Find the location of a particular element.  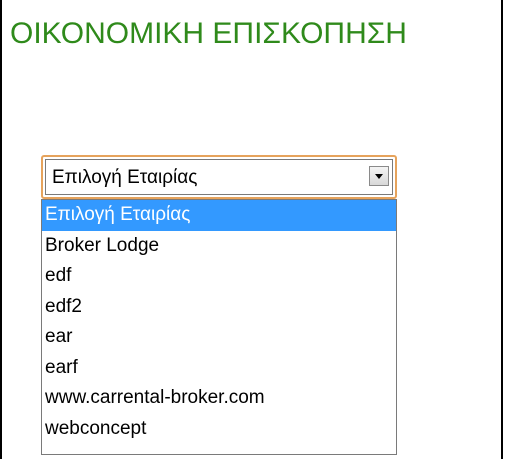

dropdown-option-edf: edf is located at coordinates (219, 276).